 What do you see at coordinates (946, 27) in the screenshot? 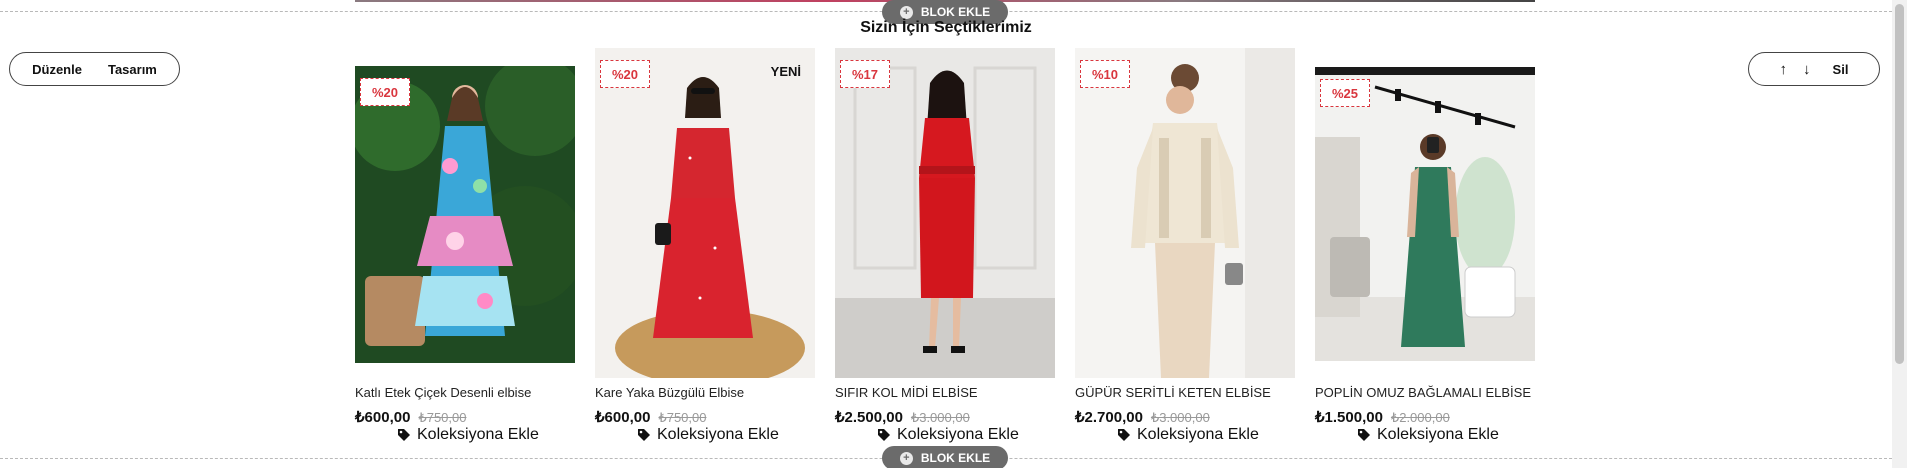
I see `section-title: Sizin İçin Seçtiklerimiz` at bounding box center [946, 27].